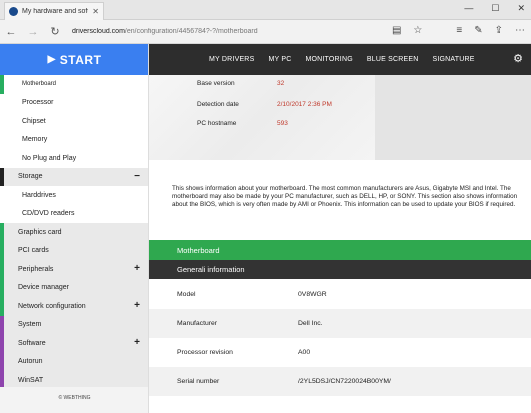  What do you see at coordinates (198, 381) in the screenshot?
I see `row-key: Serial number` at bounding box center [198, 381].